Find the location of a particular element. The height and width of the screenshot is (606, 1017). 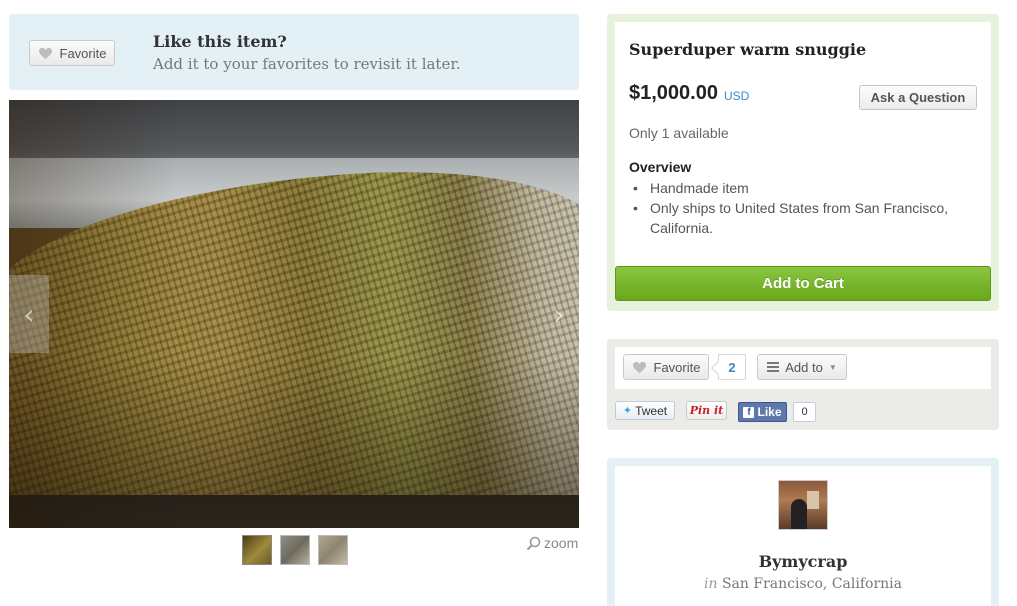

overview-item: Handmade item is located at coordinates (804, 188).